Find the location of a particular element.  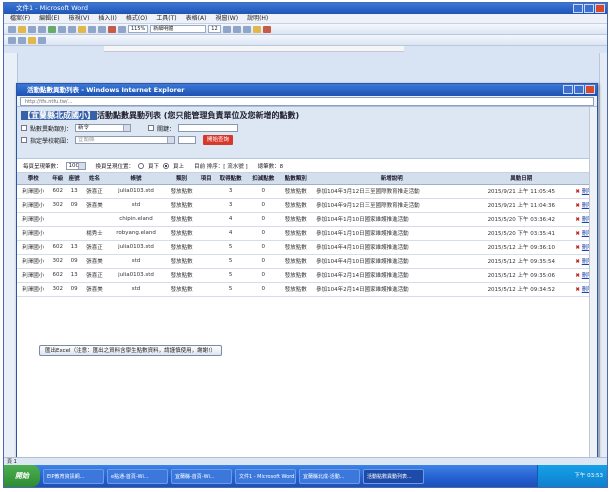

type-select: 新令 is located at coordinates (103, 128).